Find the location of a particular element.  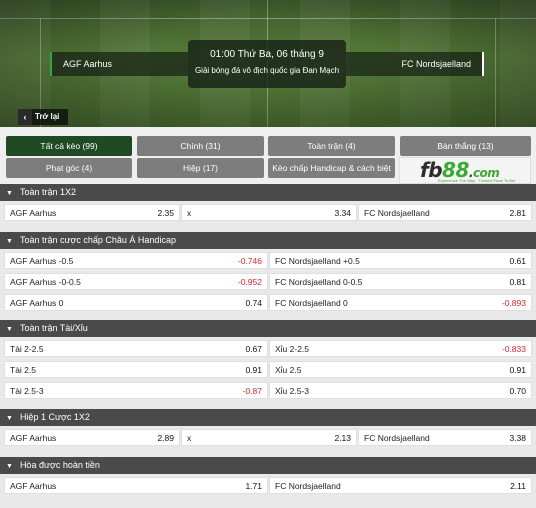

odd-cell: AGF Aarhus -0-0.5 -0.952 is located at coordinates (136, 281).